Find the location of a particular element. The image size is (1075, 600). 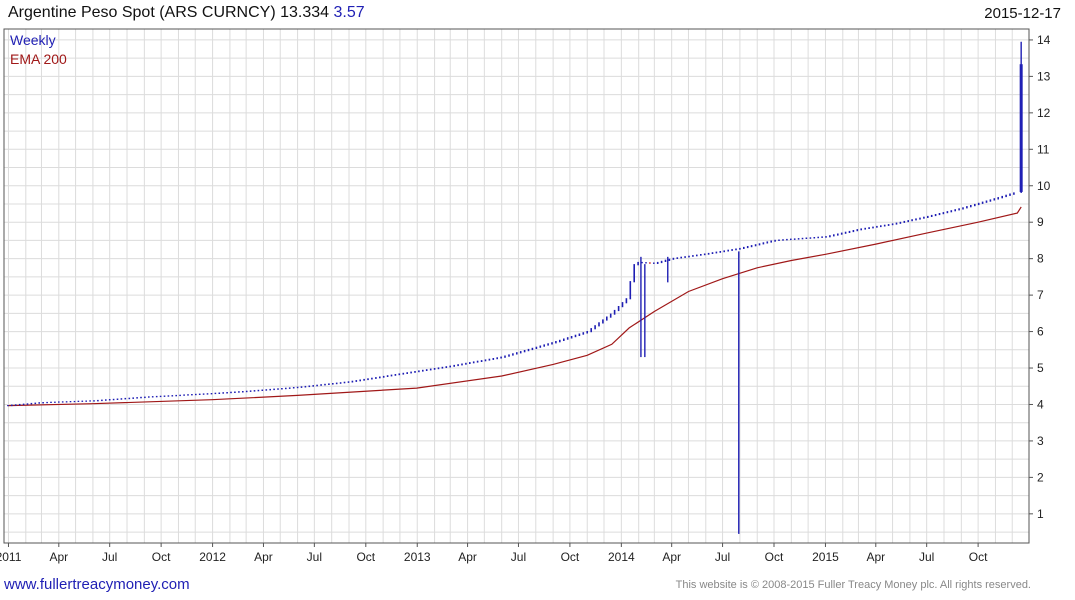

legend-ema: EMA 200 is located at coordinates (38, 59).